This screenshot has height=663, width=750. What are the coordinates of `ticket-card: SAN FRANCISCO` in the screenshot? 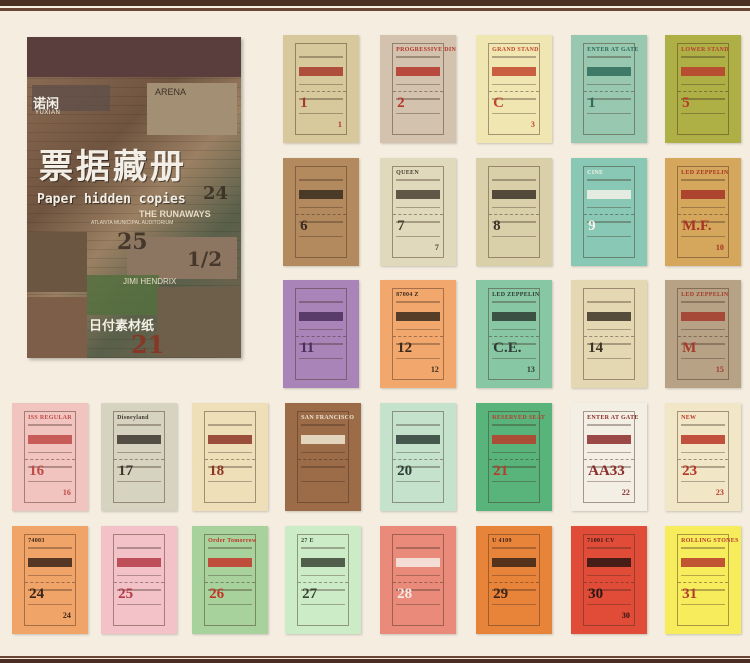 It's located at (323, 457).